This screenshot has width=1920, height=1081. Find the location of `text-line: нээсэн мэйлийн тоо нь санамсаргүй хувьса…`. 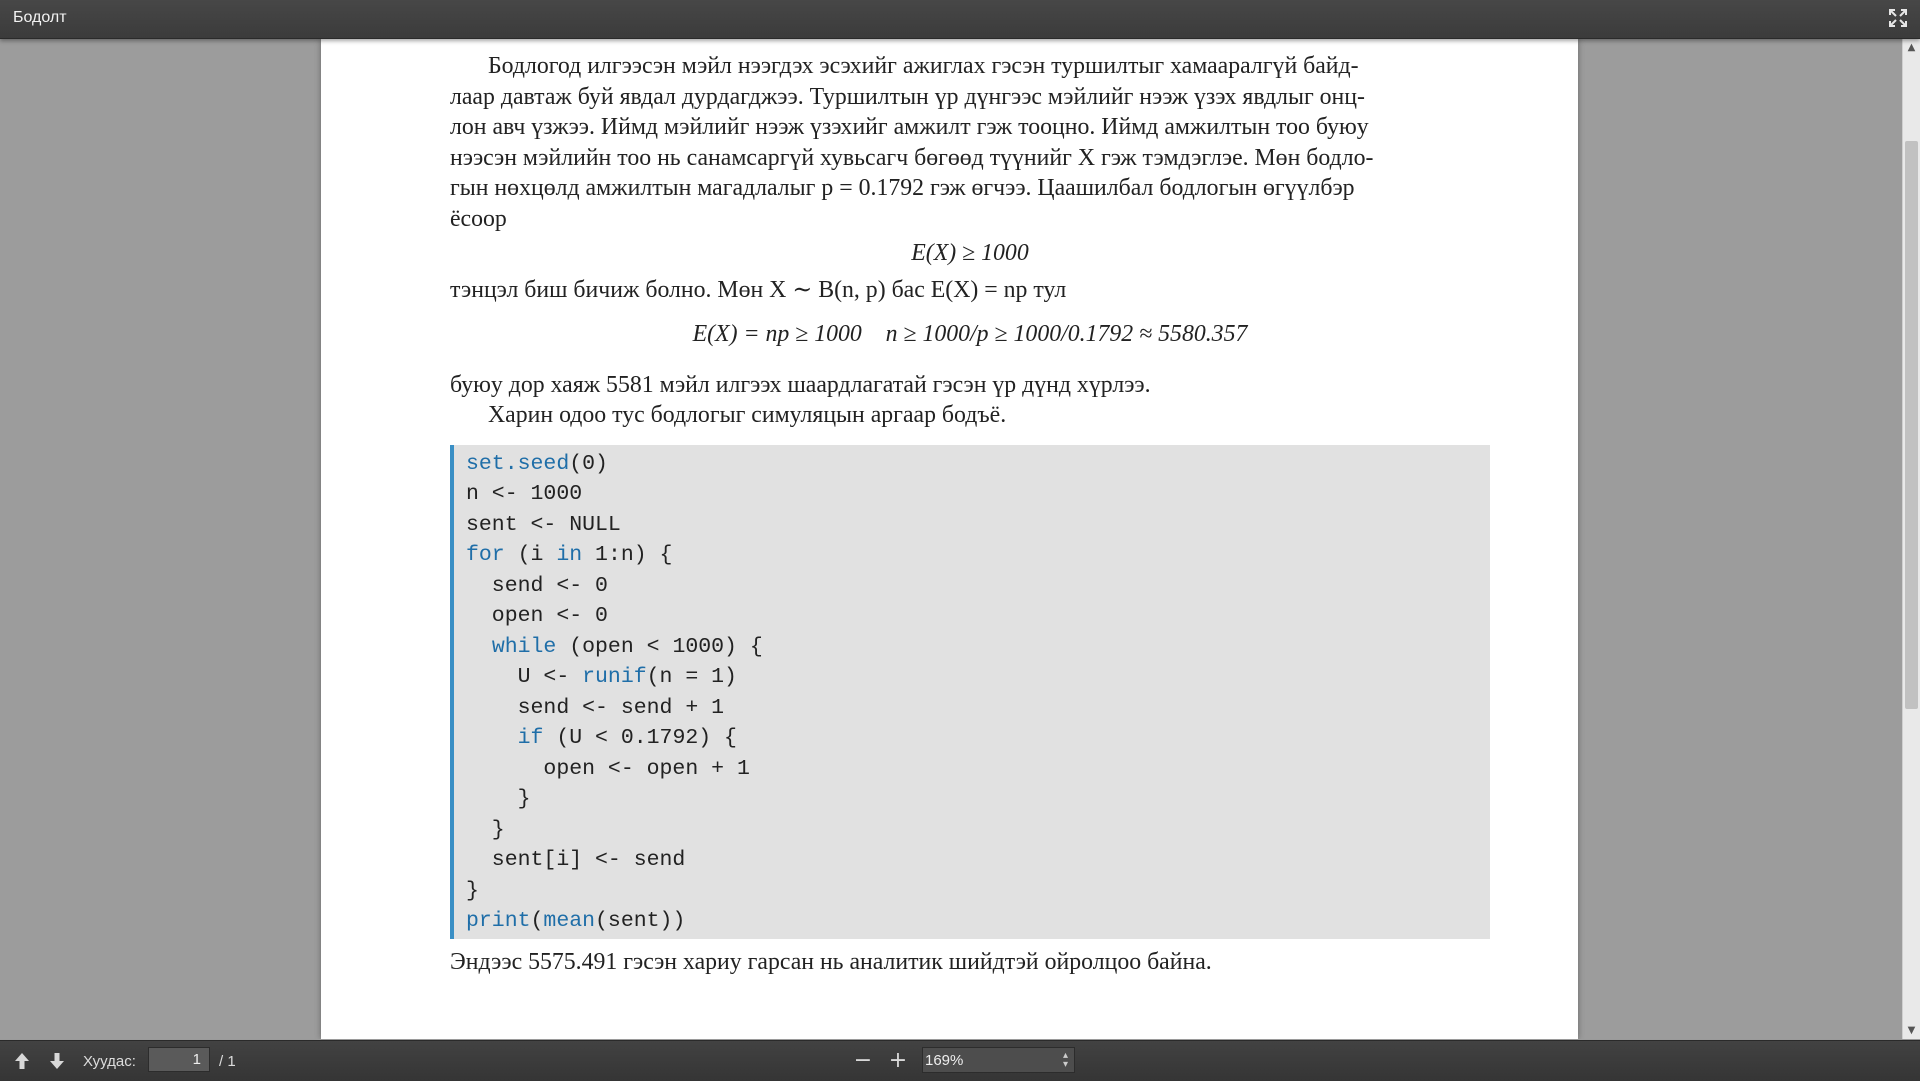

text-line: нээсэн мэйлийн тоо нь санамсаргүй хувьса… is located at coordinates (912, 157).